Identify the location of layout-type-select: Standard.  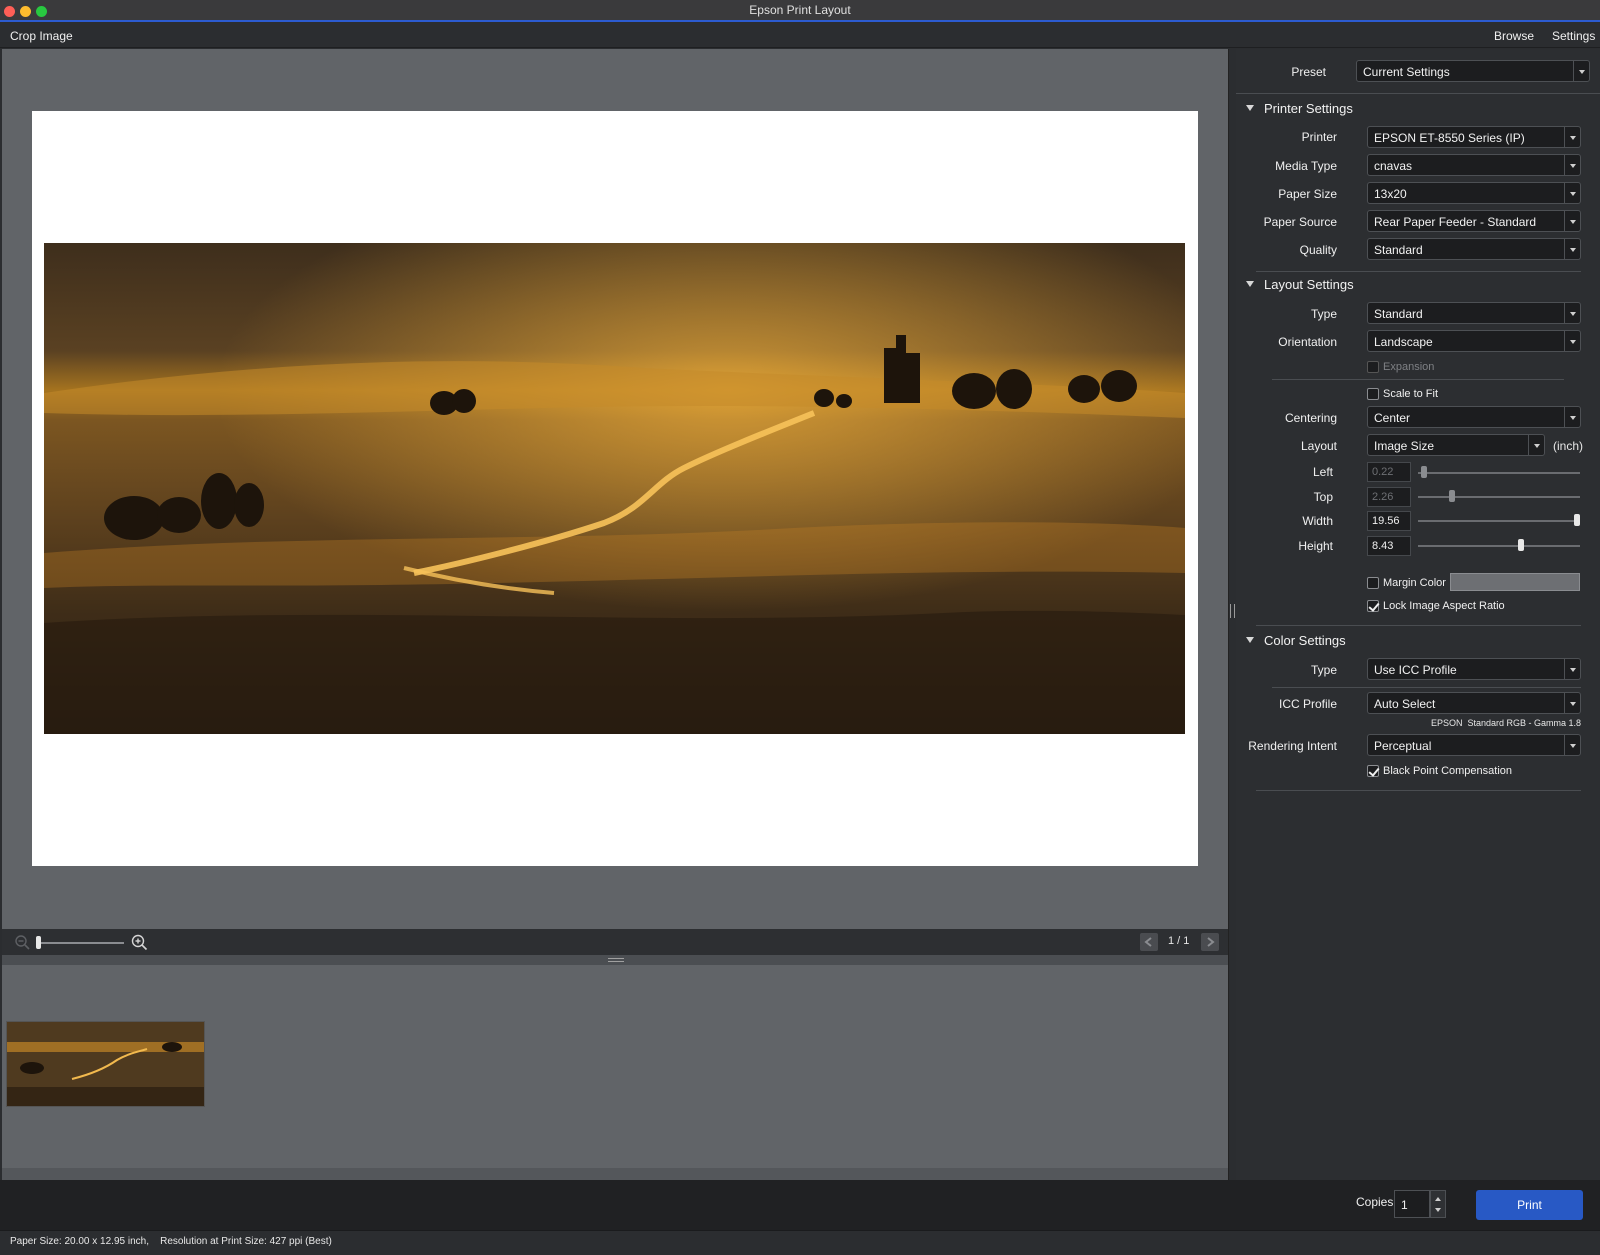
(1474, 313).